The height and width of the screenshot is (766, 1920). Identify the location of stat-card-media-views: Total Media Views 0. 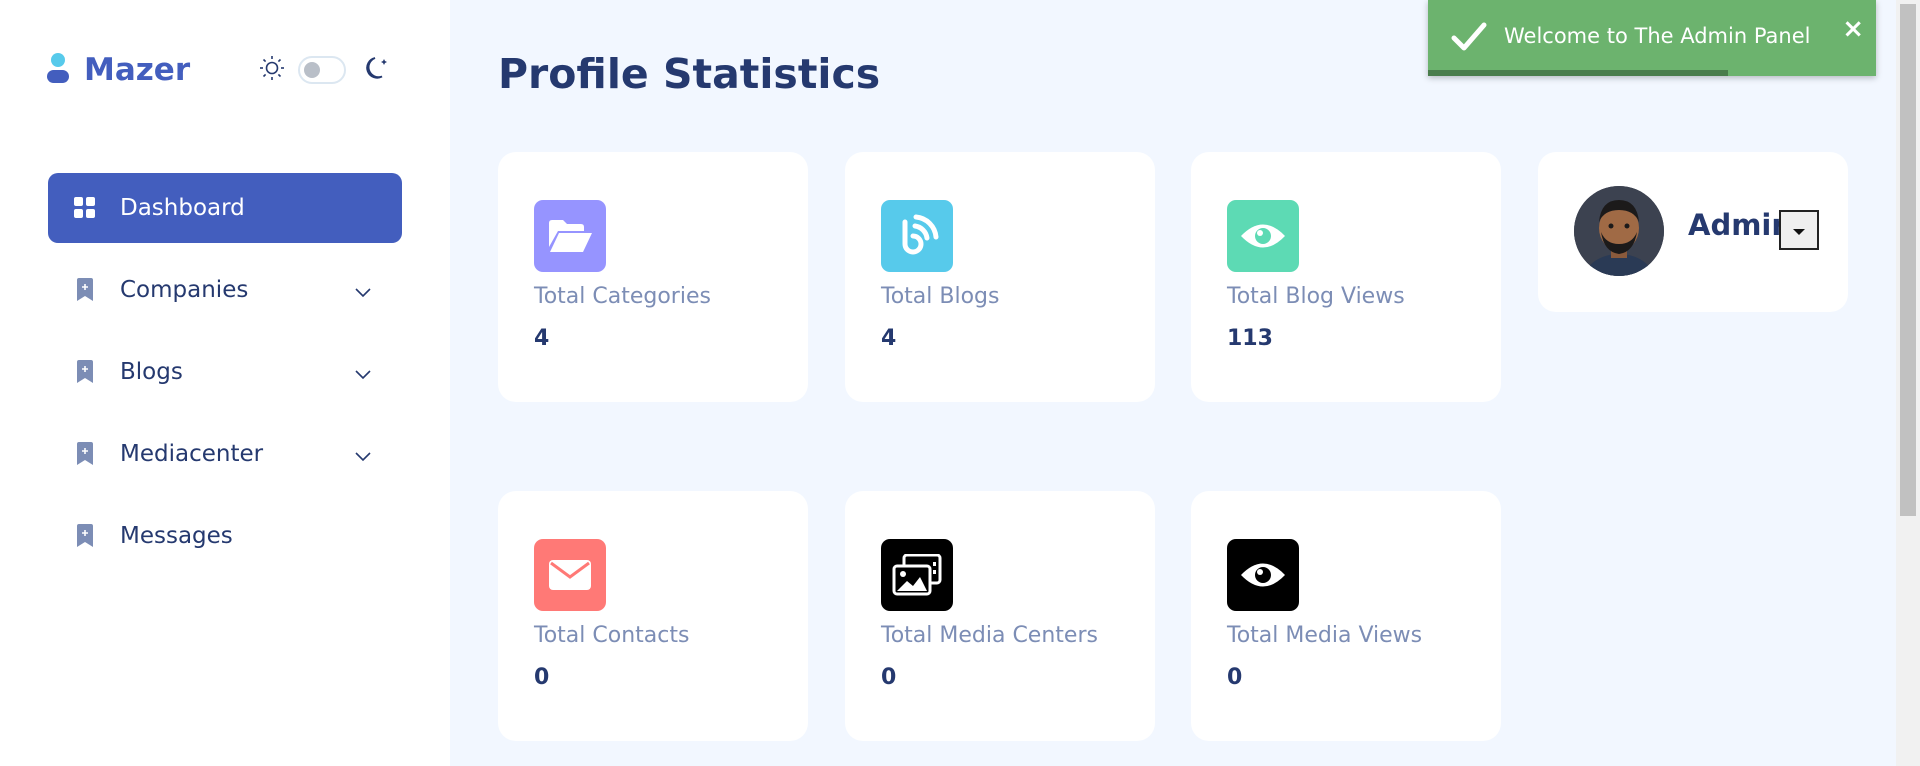
(1346, 616).